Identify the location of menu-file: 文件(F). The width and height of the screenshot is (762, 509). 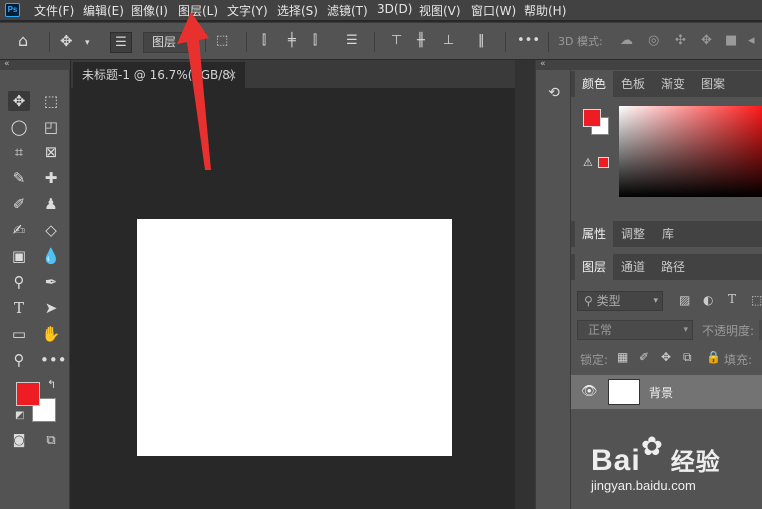
(54, 10).